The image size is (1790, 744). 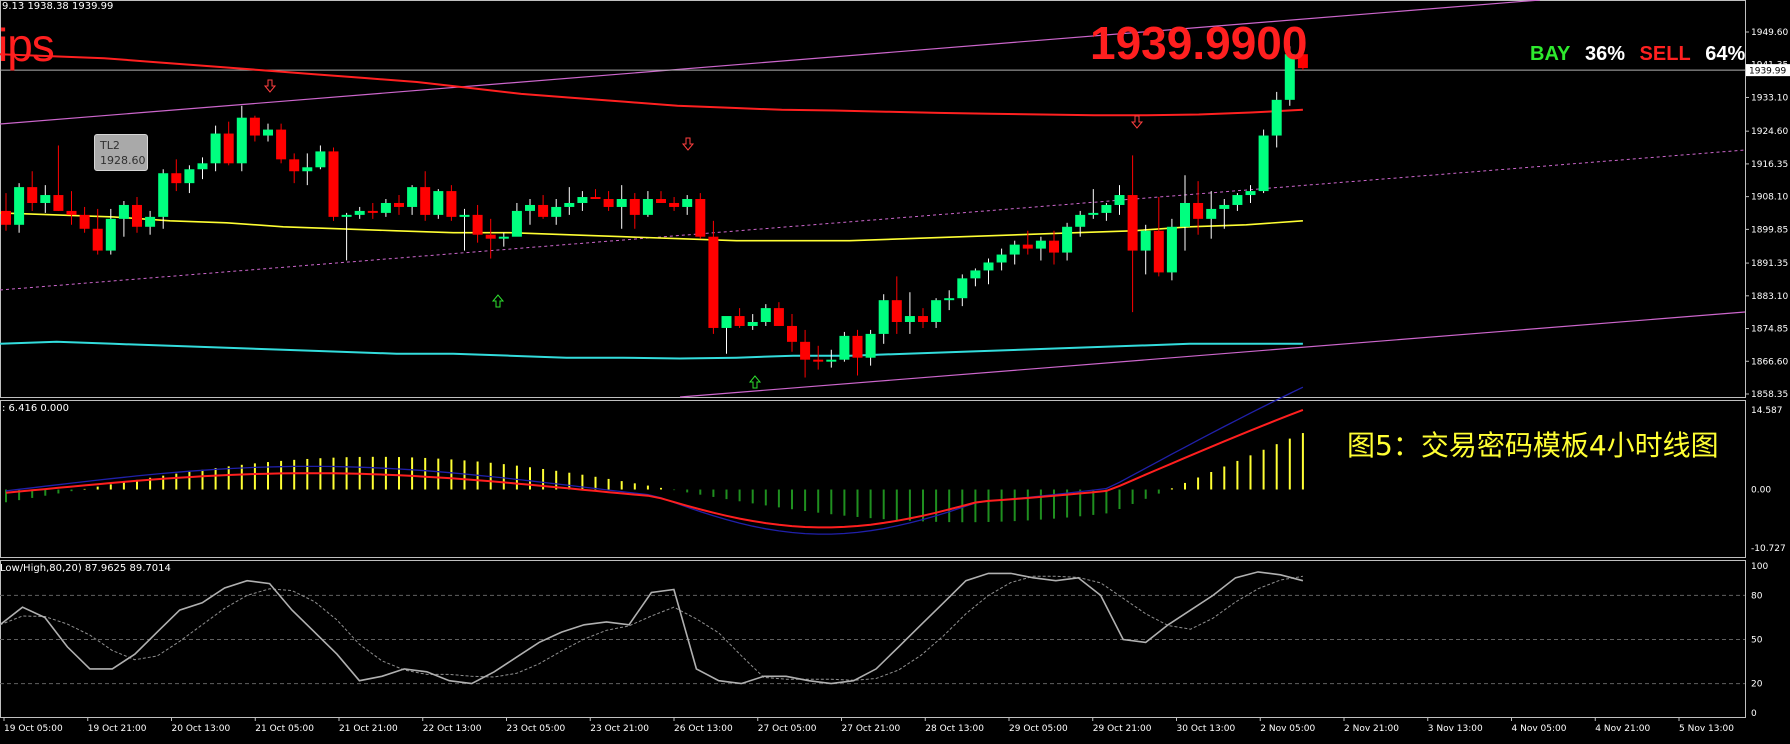 I want to click on macd-axis-label: 14.587, so click(x=1767, y=411).